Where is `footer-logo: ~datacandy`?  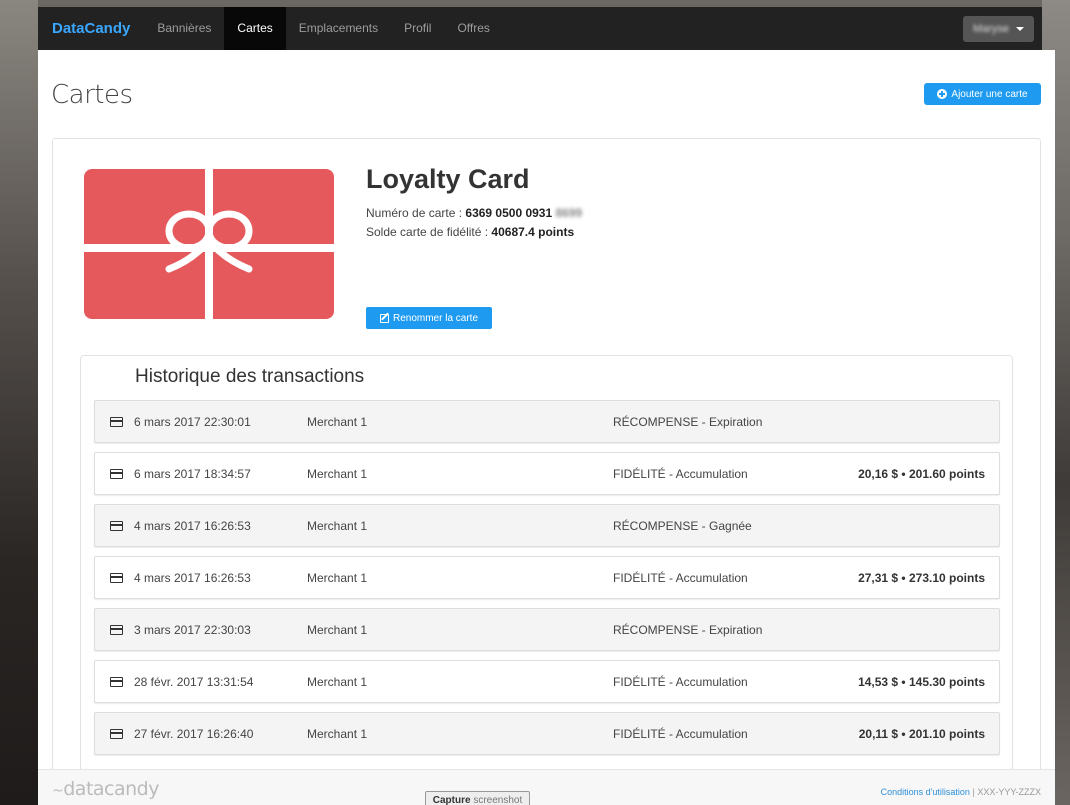 footer-logo: ~datacandy is located at coordinates (105, 789).